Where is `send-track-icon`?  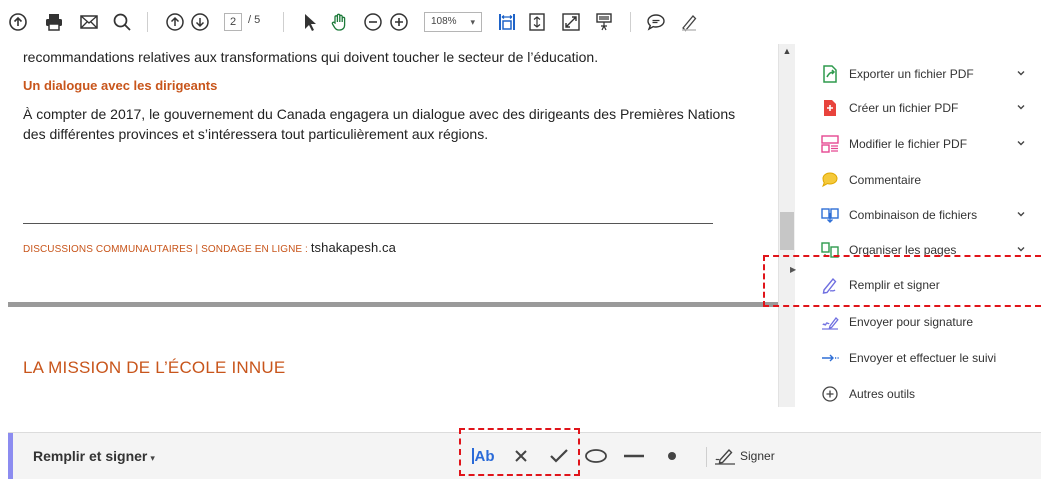
send-track-icon is located at coordinates (830, 358).